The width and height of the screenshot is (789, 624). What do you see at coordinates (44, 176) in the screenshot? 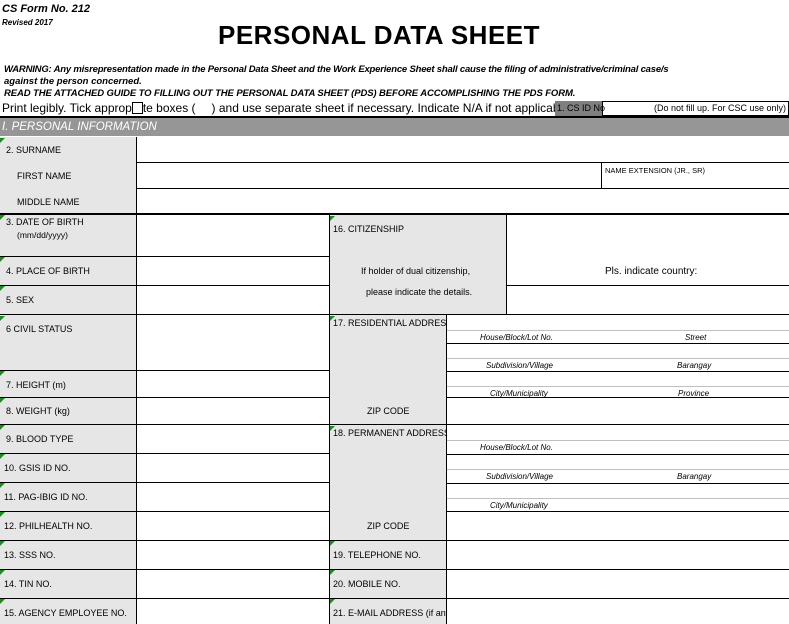
I see `first-name-label: FIRST NAME` at bounding box center [44, 176].